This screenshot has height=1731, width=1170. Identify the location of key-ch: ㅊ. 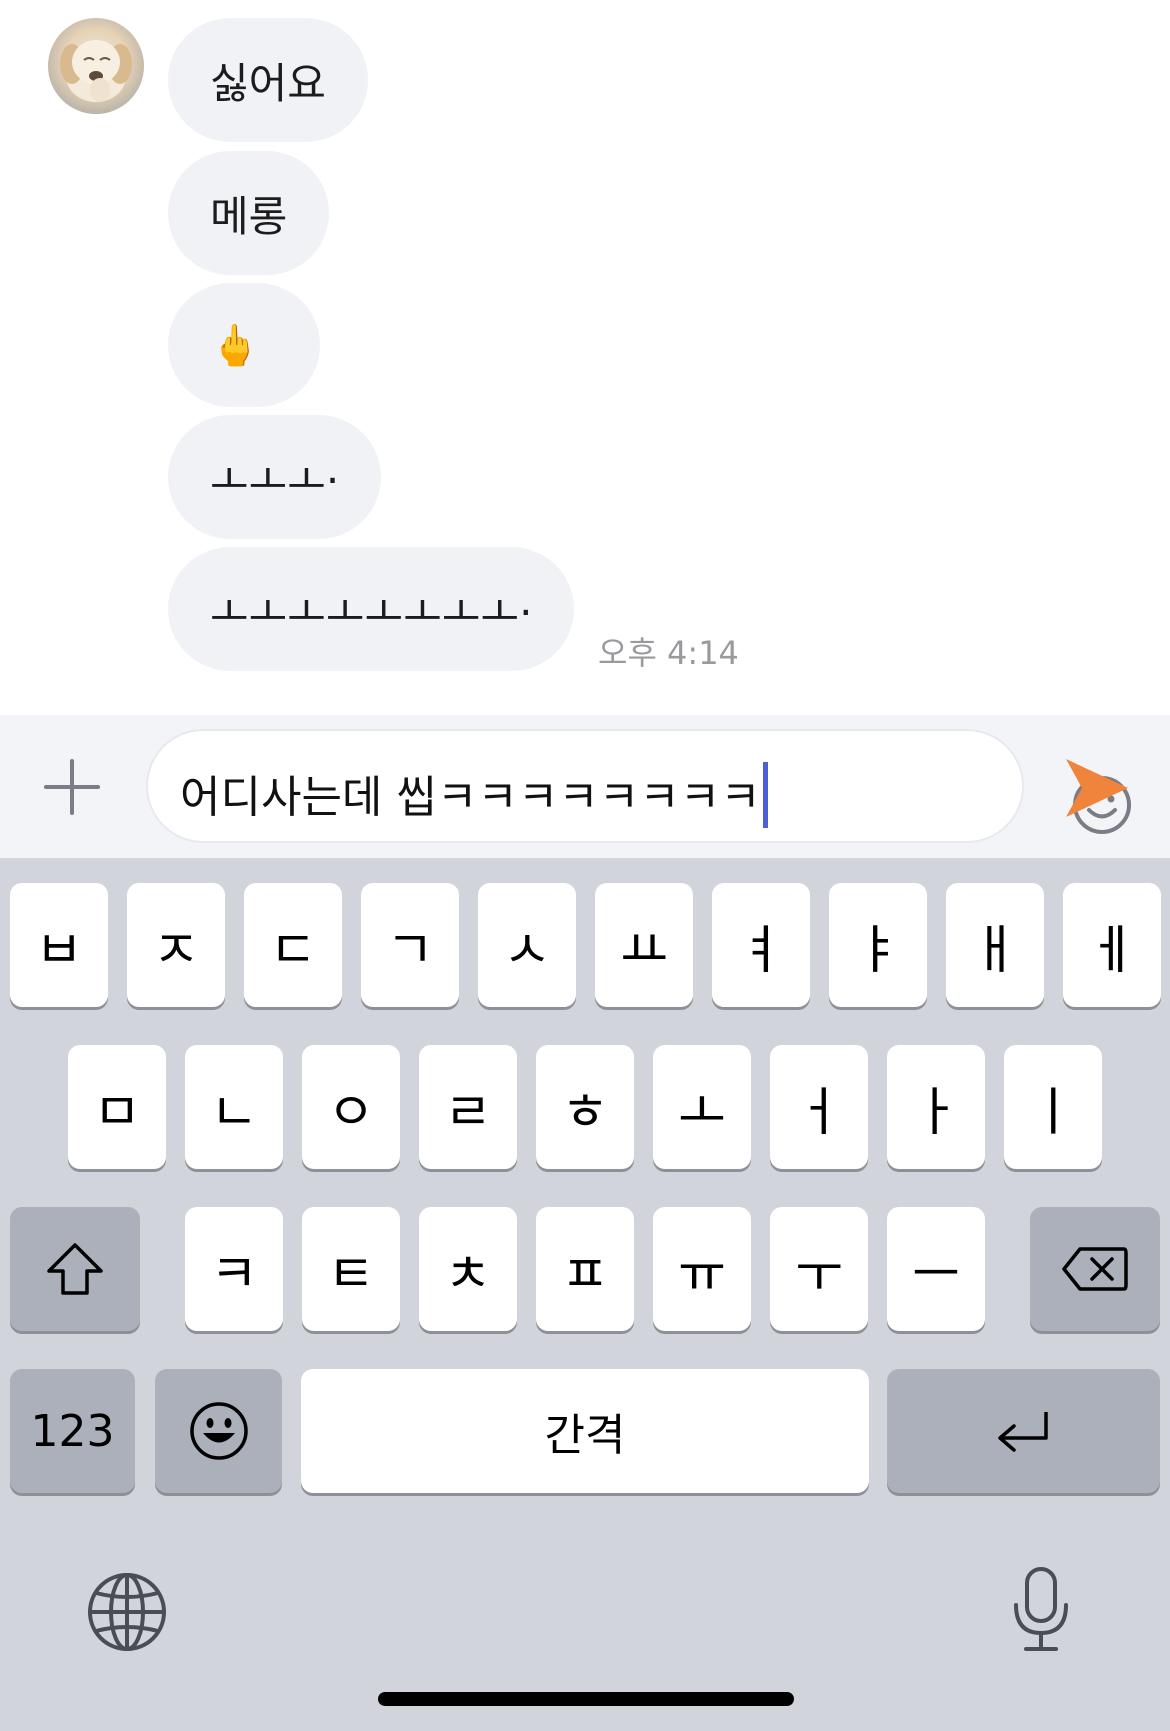
(468, 1269).